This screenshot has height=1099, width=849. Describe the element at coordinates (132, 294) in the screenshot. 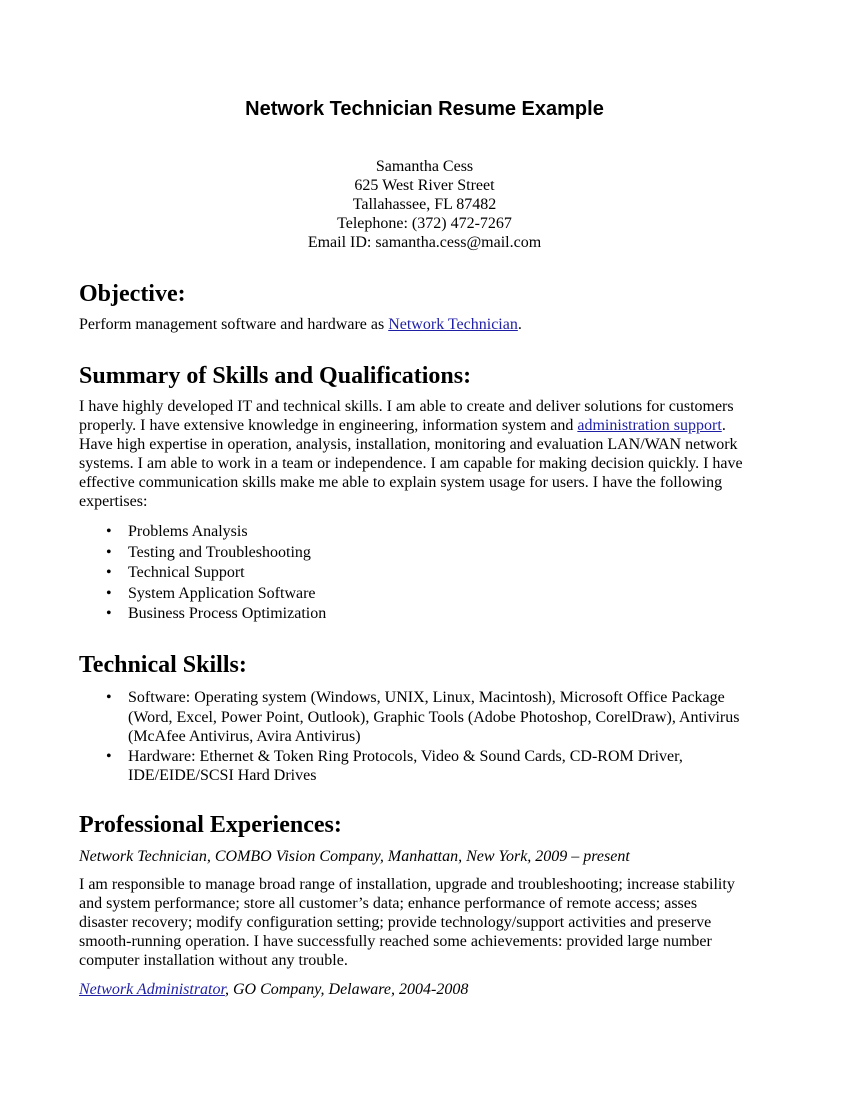

I see `objective-heading: Objective:` at that location.